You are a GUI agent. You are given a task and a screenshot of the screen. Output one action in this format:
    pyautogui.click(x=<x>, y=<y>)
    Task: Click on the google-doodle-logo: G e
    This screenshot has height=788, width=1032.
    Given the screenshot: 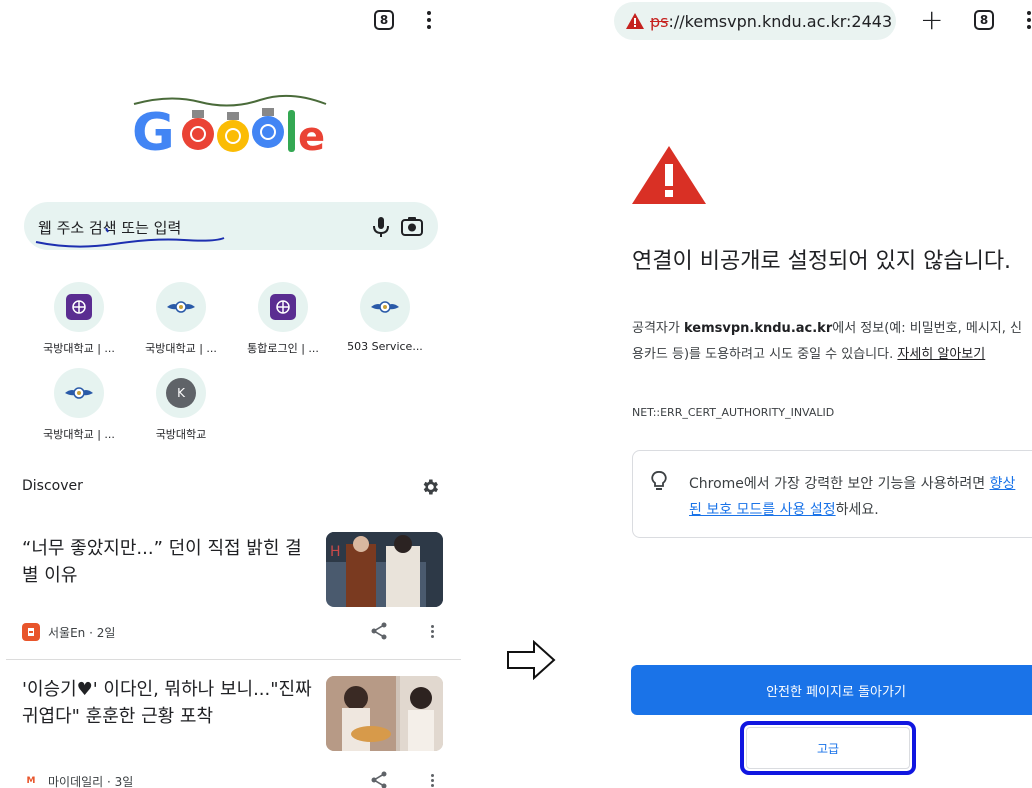 What is the action you would take?
    pyautogui.click(x=230, y=131)
    